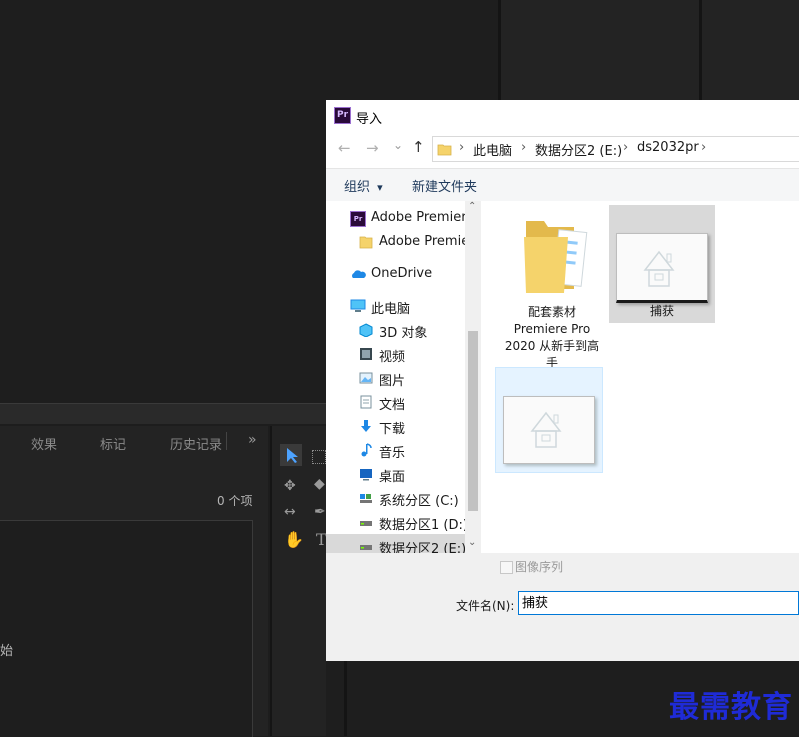 The width and height of the screenshot is (799, 737). I want to click on address-bar: › 此电脑 › 数据分区2 (E:) › ds2032pr ›, so click(615, 149).